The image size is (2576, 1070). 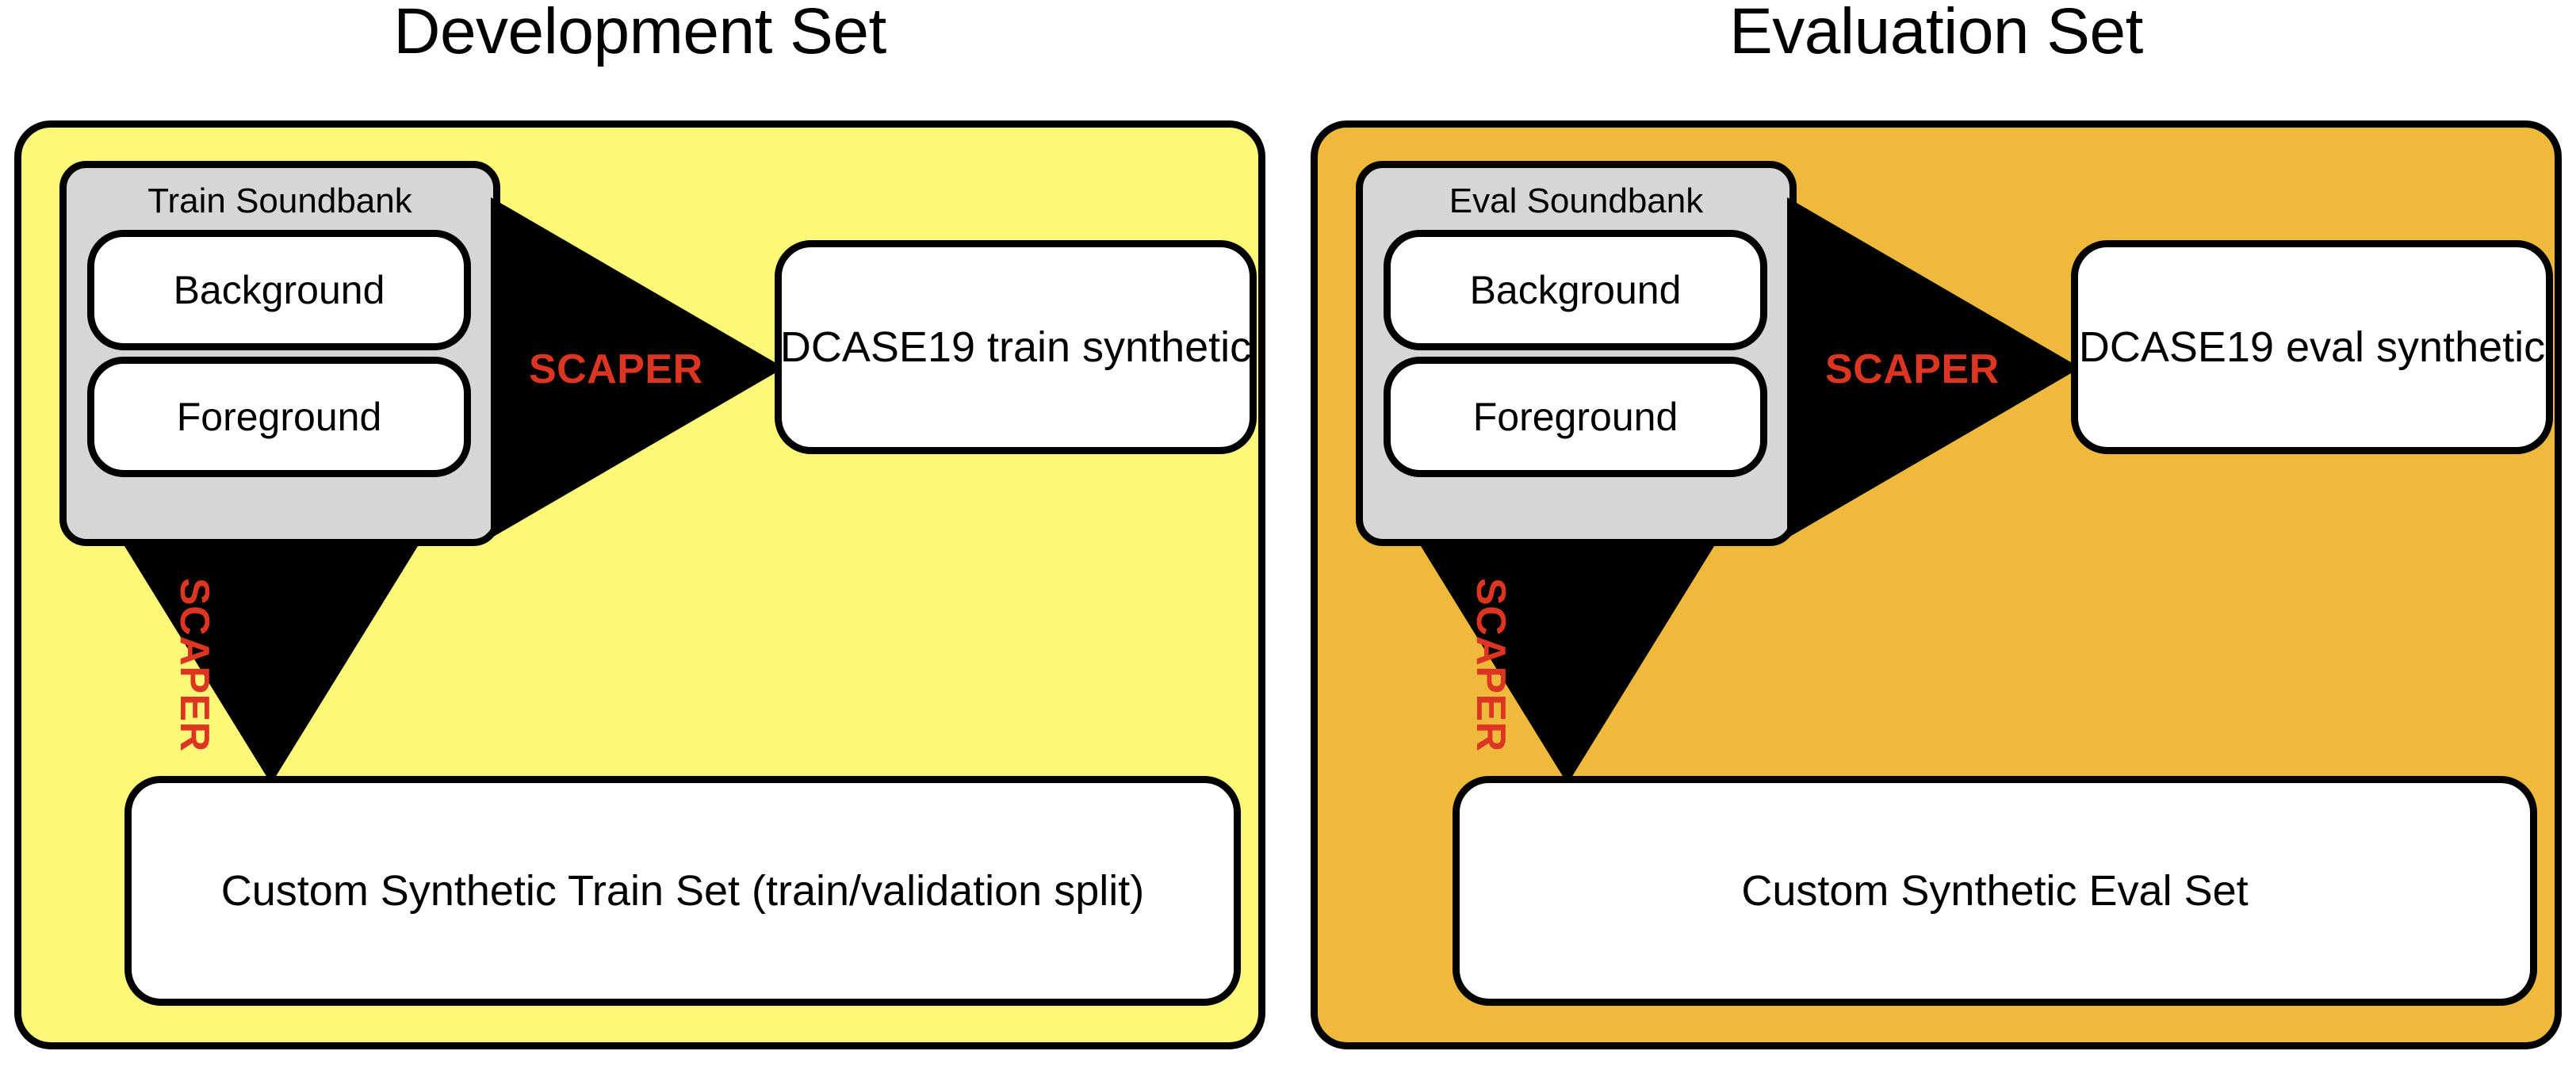 I want to click on train-soundbank-group: Train Soundbank Background Foreground, so click(x=279, y=353).